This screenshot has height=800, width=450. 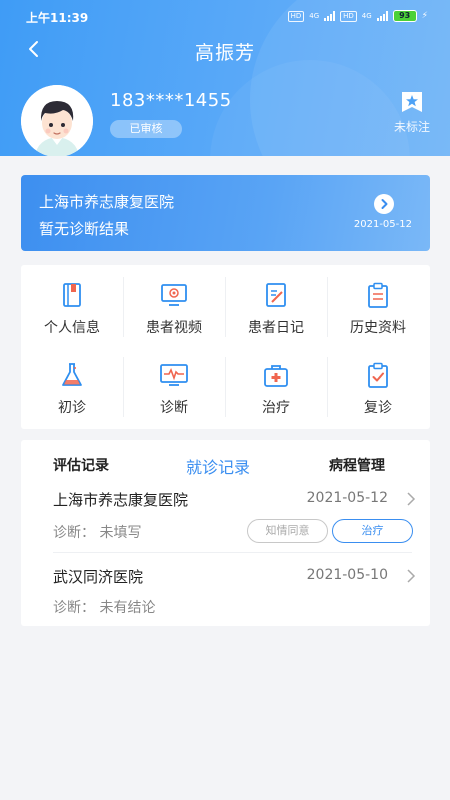 I want to click on grid-item-patient-video: 患者视频, so click(x=174, y=308).